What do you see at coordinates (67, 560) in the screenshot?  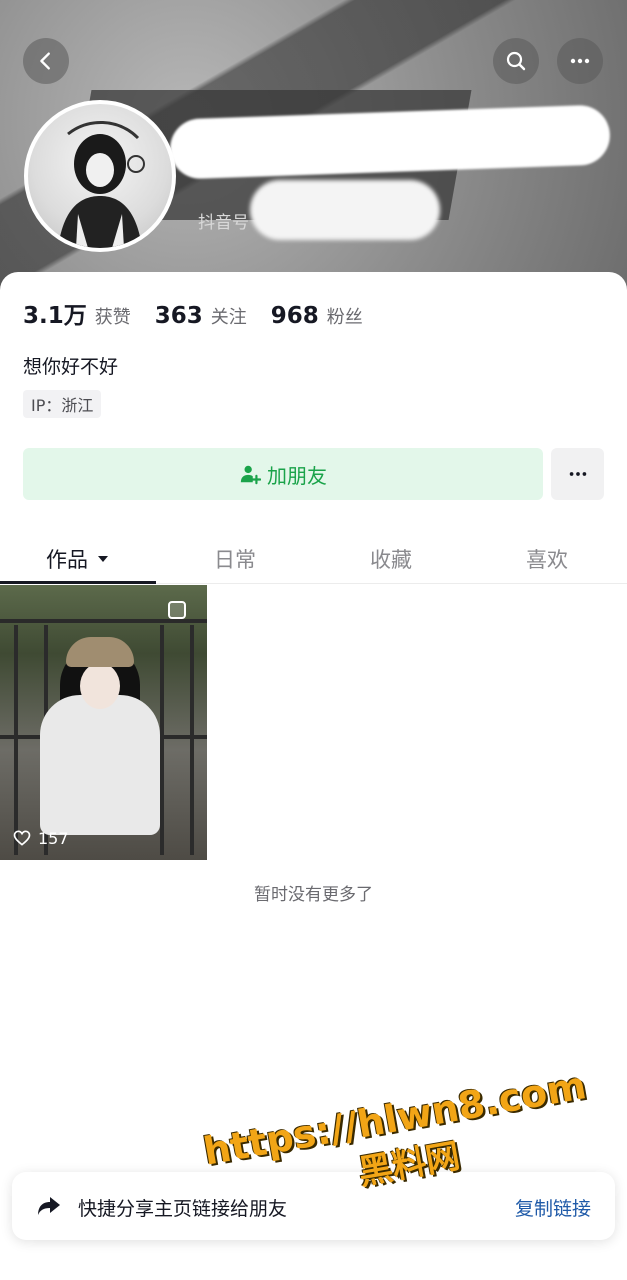 I see `tab-works-label: 作品` at bounding box center [67, 560].